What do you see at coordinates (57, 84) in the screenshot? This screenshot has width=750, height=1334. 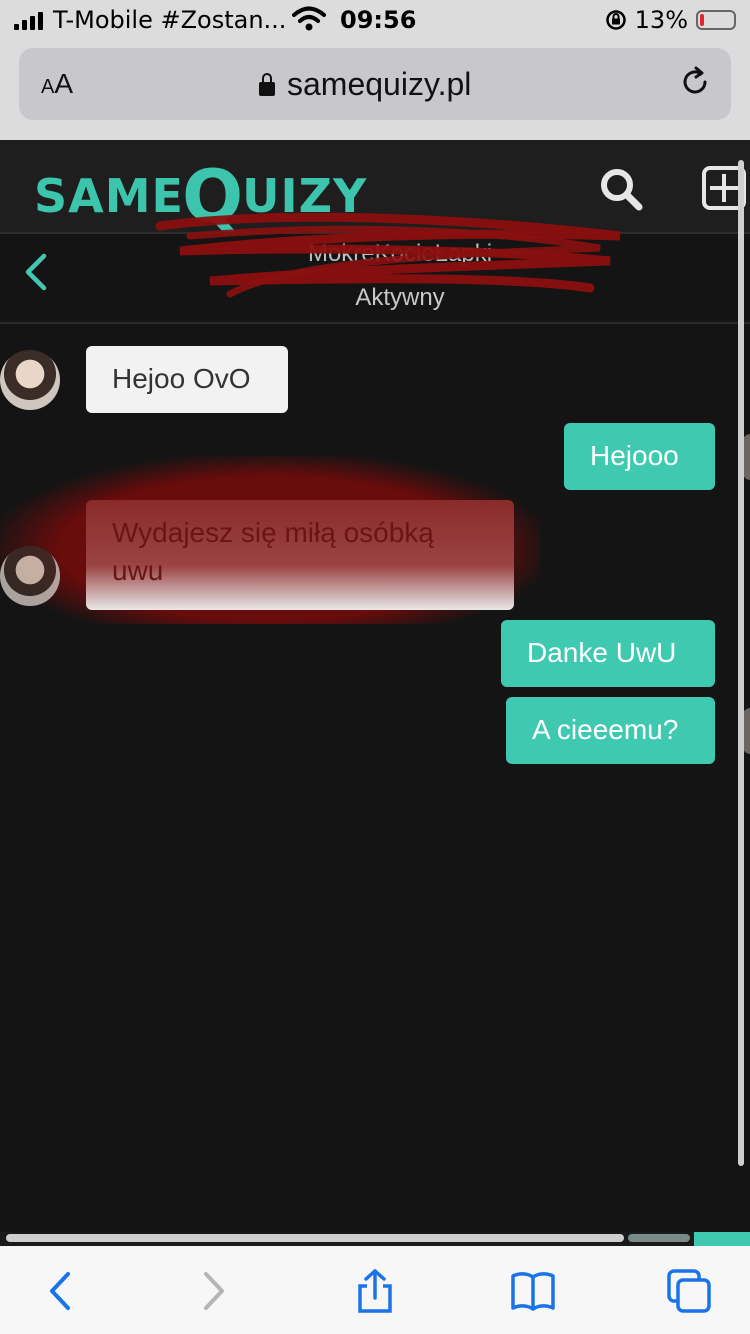 I see `text-size-button: AA` at bounding box center [57, 84].